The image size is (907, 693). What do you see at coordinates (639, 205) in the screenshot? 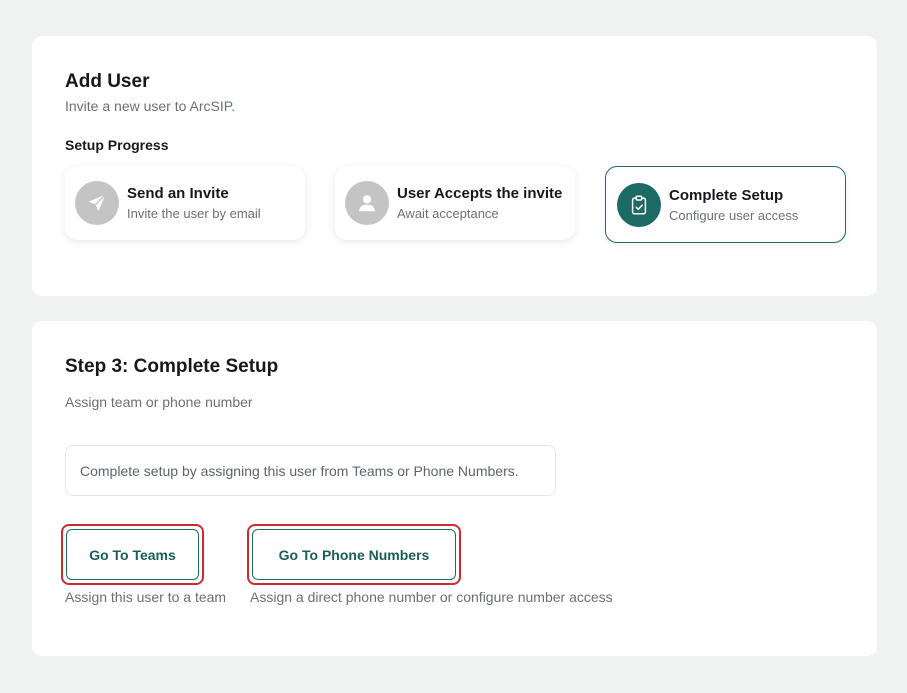
I see `clipboard-check-icon` at bounding box center [639, 205].